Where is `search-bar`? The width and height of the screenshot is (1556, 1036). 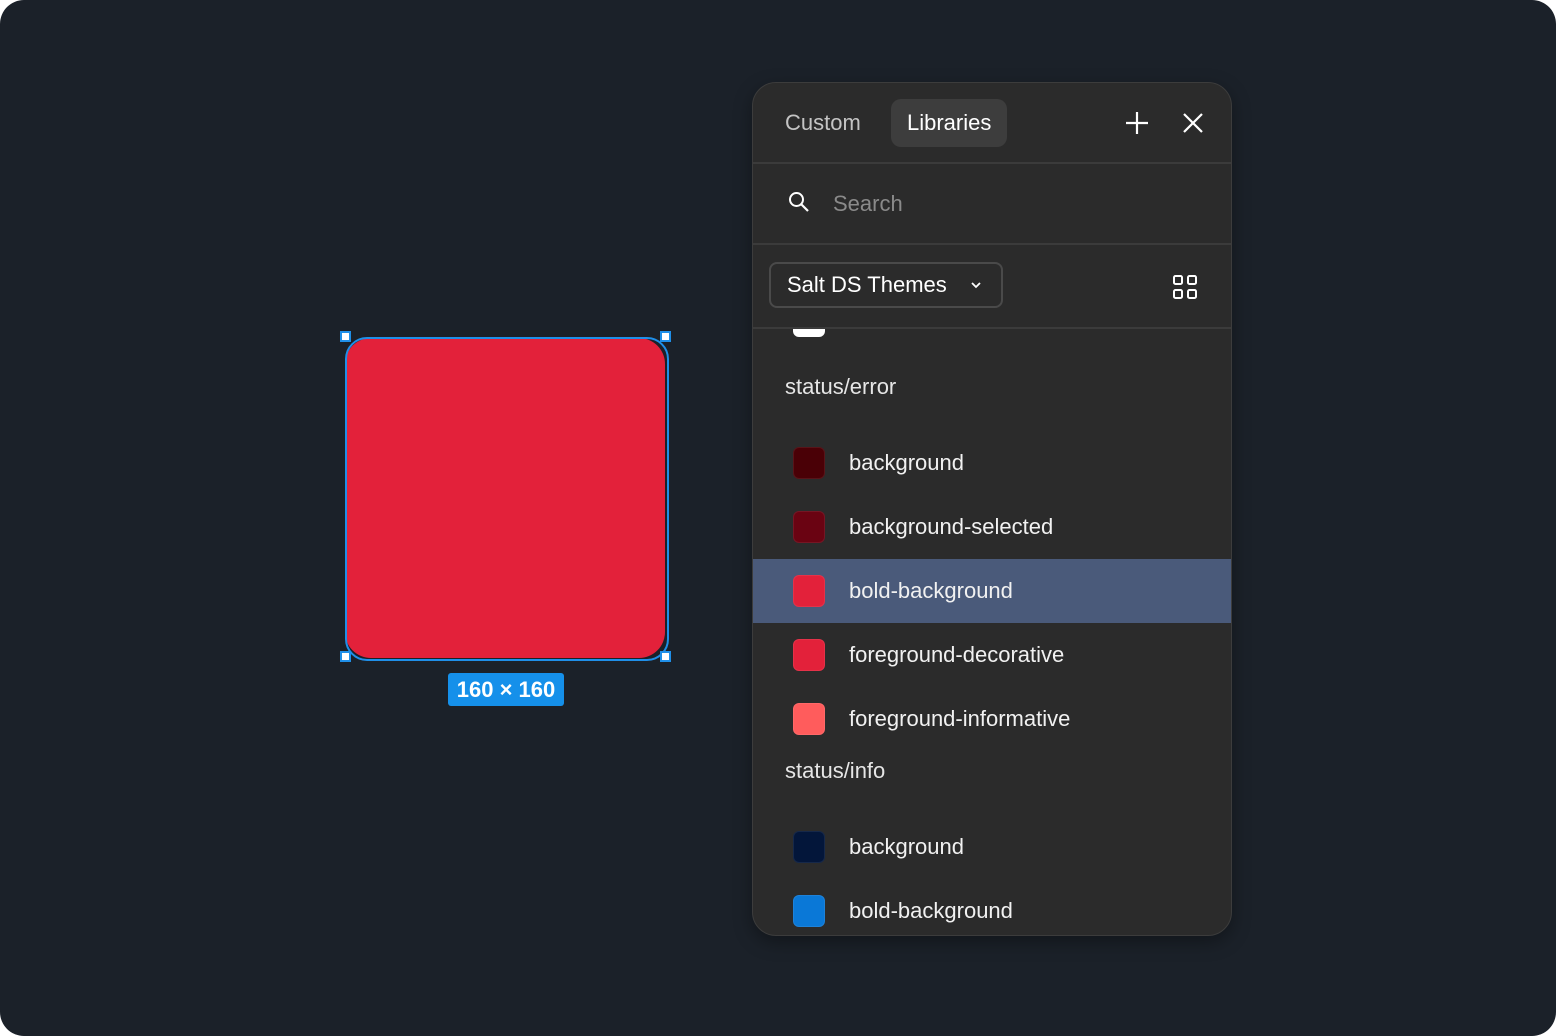
search-bar is located at coordinates (992, 204).